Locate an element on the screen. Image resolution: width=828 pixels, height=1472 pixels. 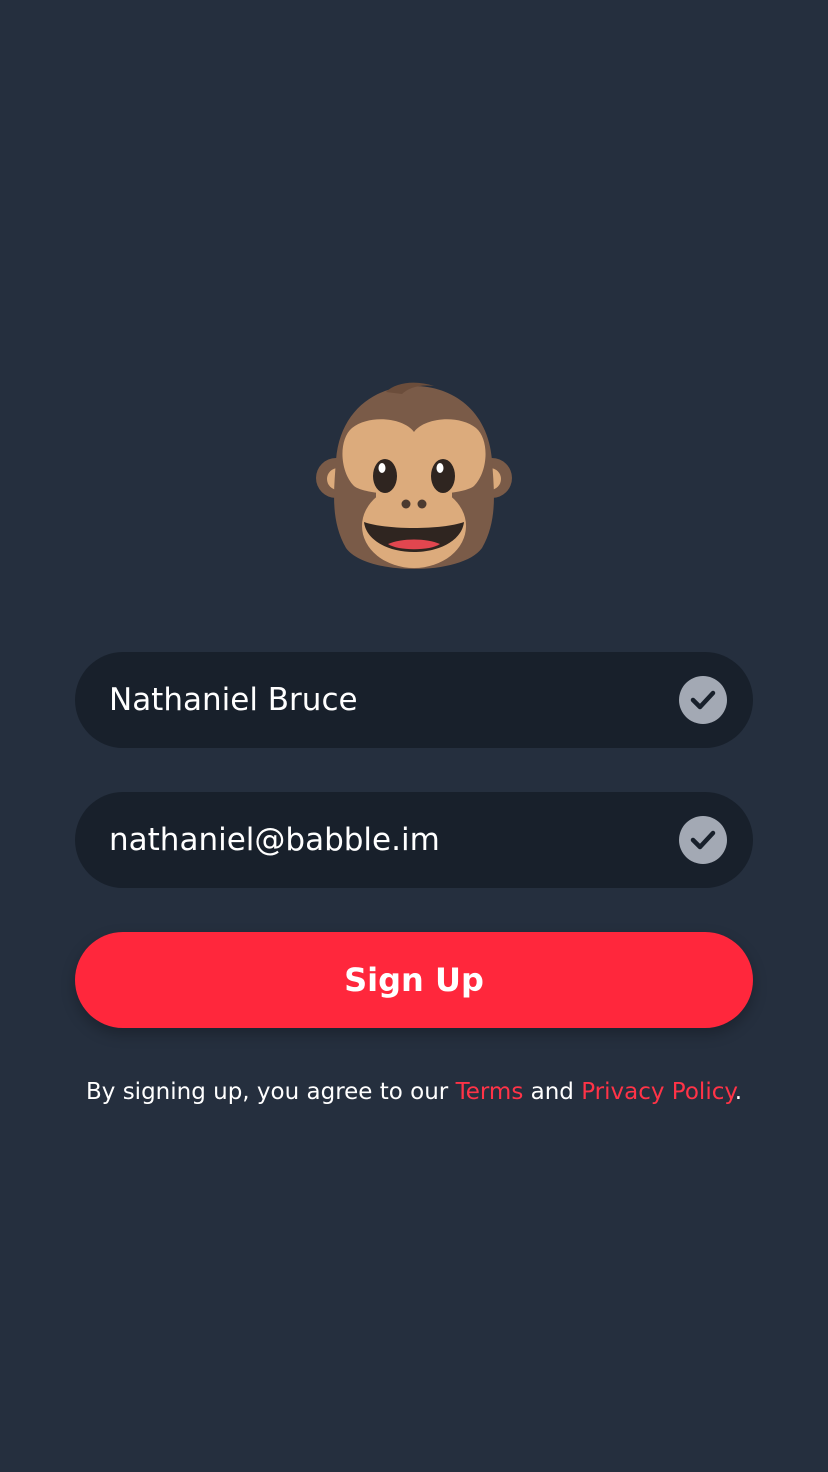
name-field is located at coordinates (414, 700).